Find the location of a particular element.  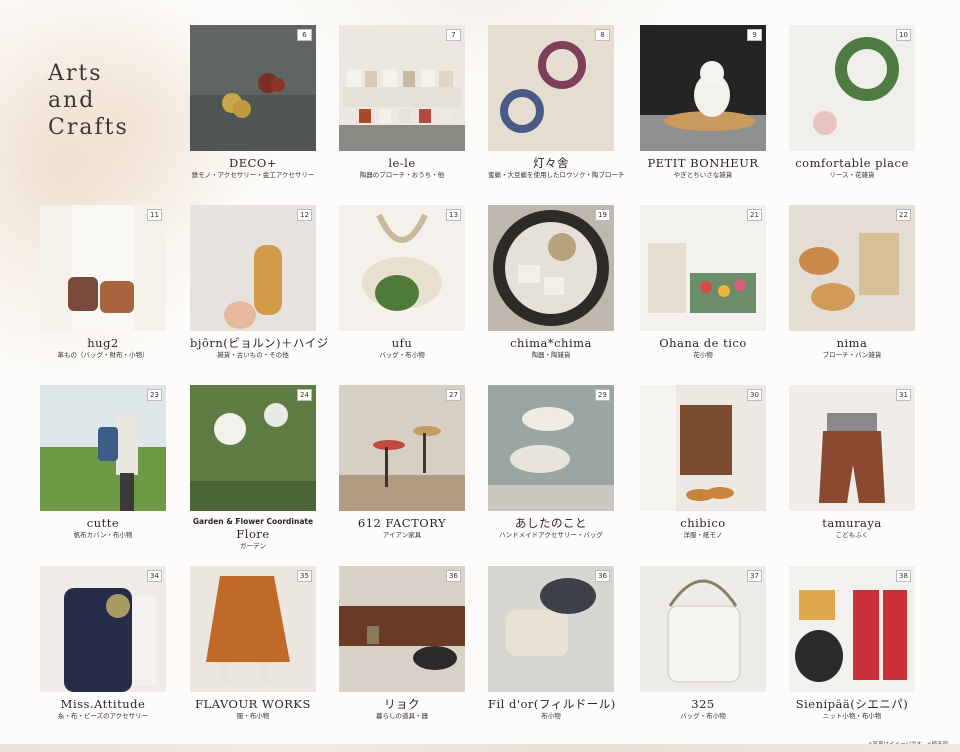

shop-name: nima is located at coordinates (852, 343).